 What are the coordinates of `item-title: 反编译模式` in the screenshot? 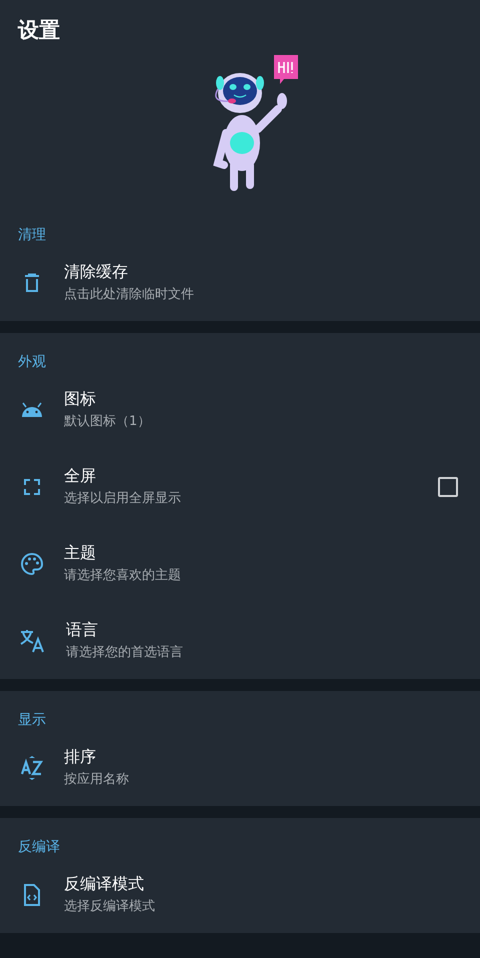 It's located at (104, 884).